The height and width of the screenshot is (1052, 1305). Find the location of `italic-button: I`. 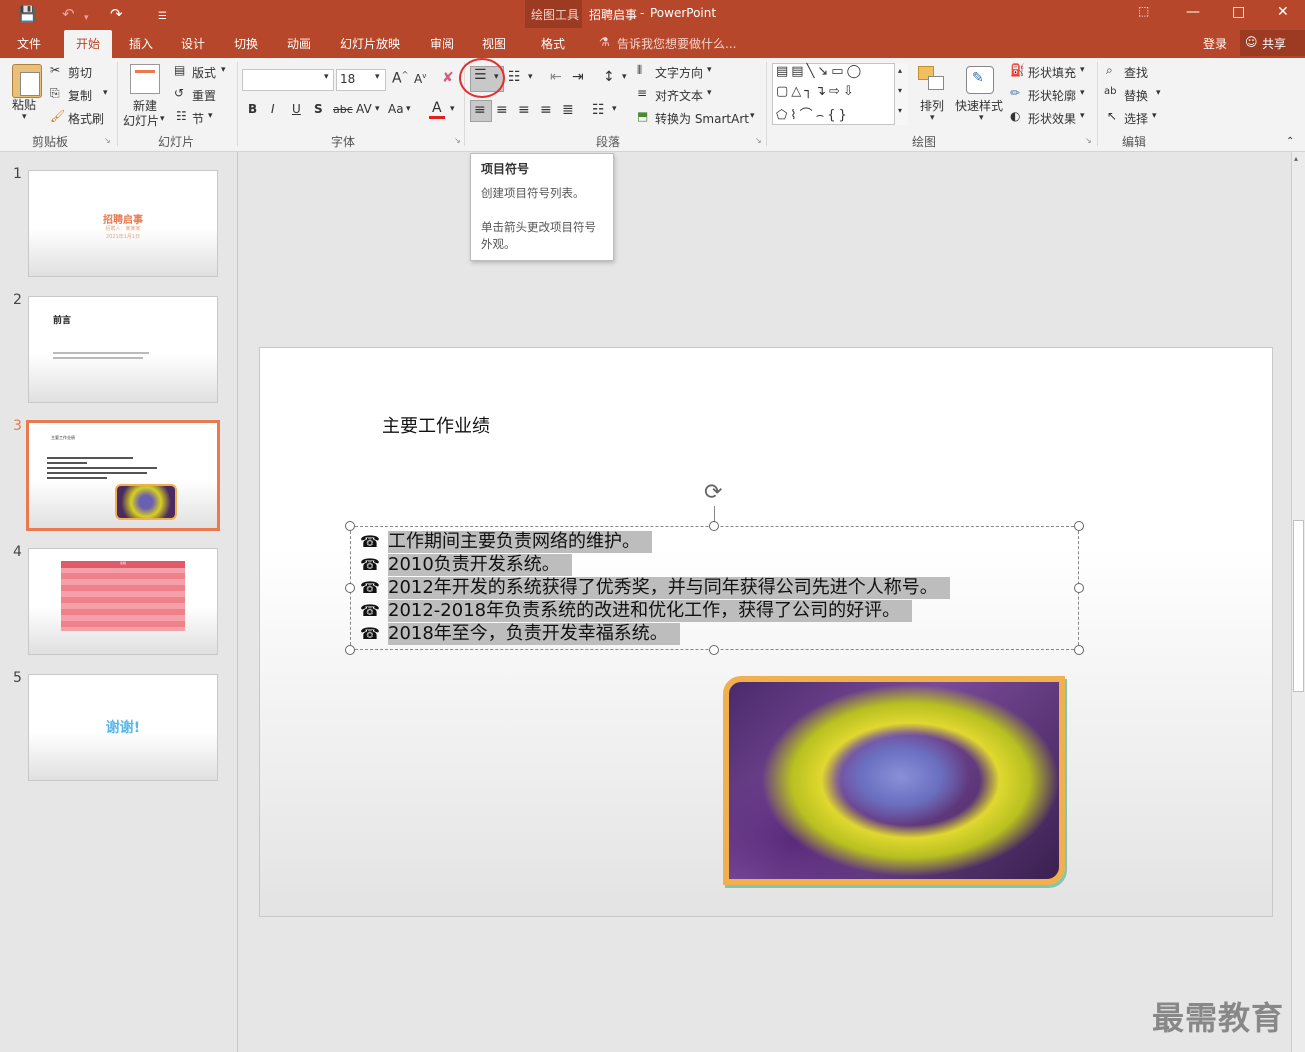

italic-button: I is located at coordinates (273, 109).